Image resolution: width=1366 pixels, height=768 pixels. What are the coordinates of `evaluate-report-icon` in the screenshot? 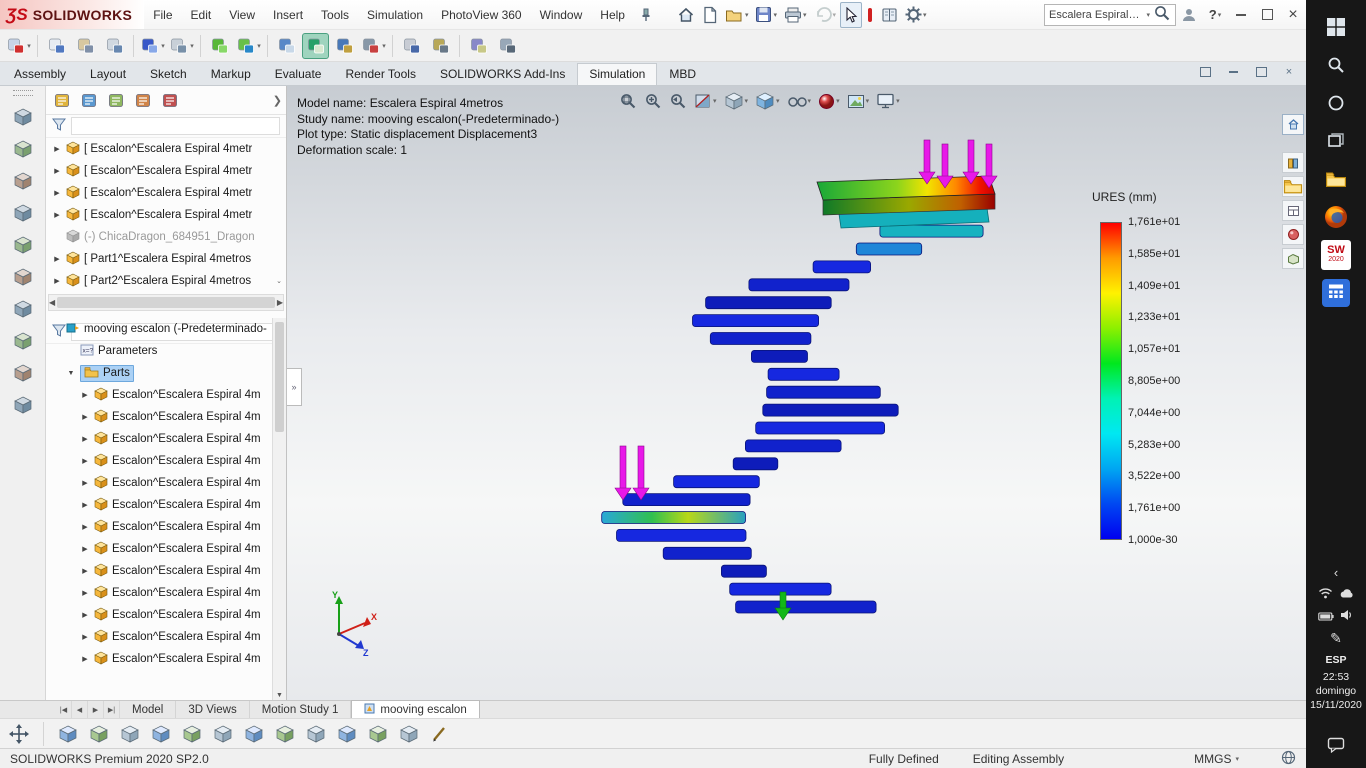 It's located at (411, 46).